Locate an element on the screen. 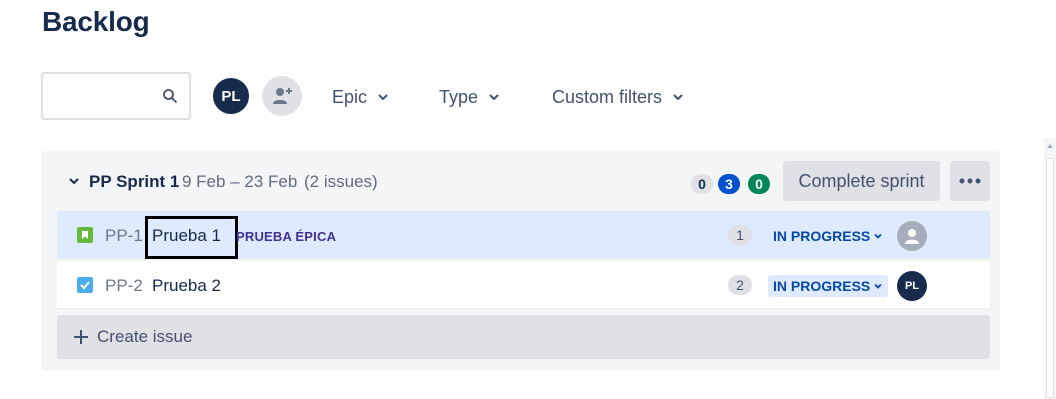 The width and height of the screenshot is (1056, 399). todo-count-badge: 0 is located at coordinates (702, 184).